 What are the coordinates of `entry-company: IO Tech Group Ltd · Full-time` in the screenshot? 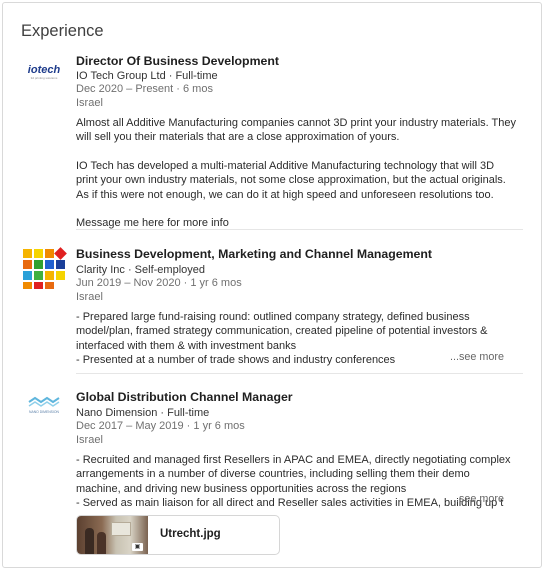 It's located at (147, 76).